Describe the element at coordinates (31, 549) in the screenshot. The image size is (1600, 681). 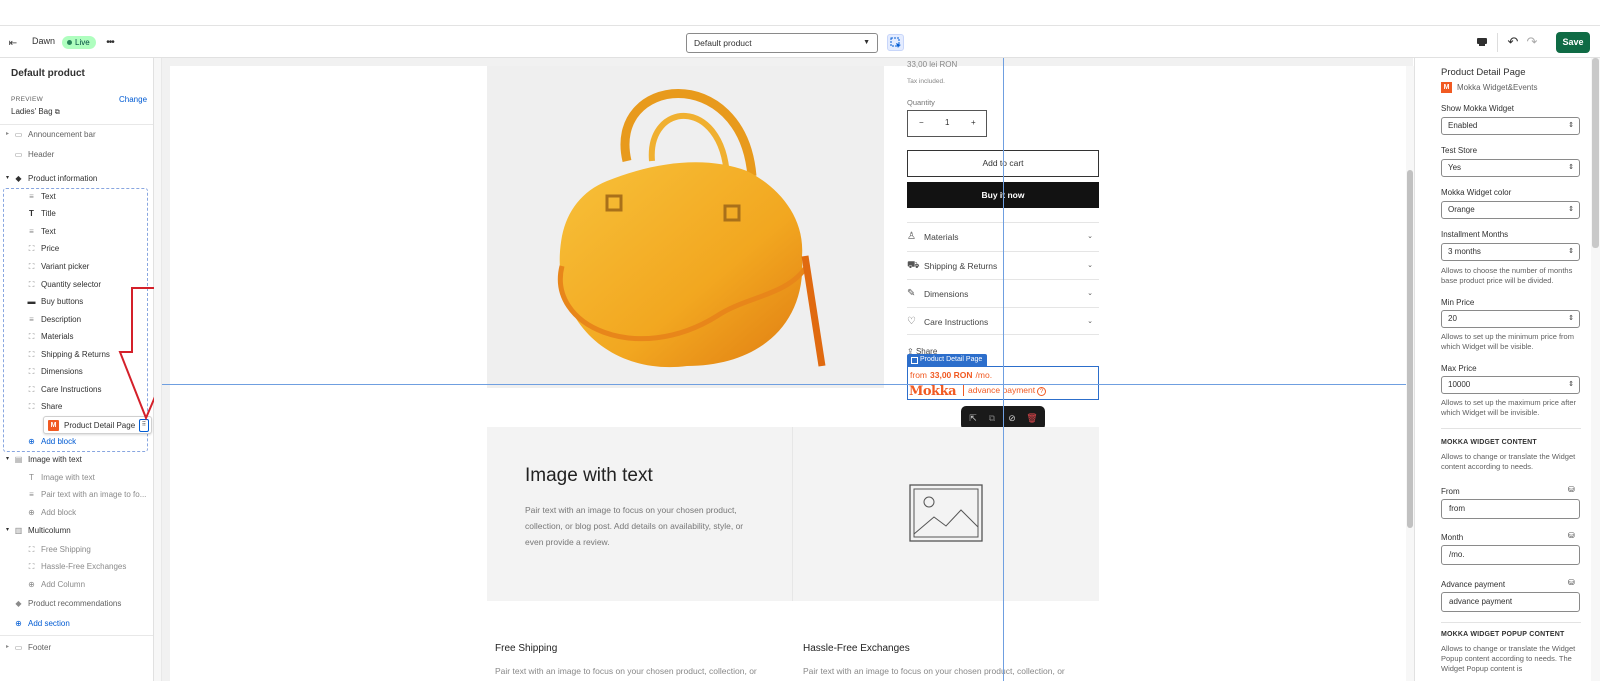
I see `block-icon: ⛶` at that location.